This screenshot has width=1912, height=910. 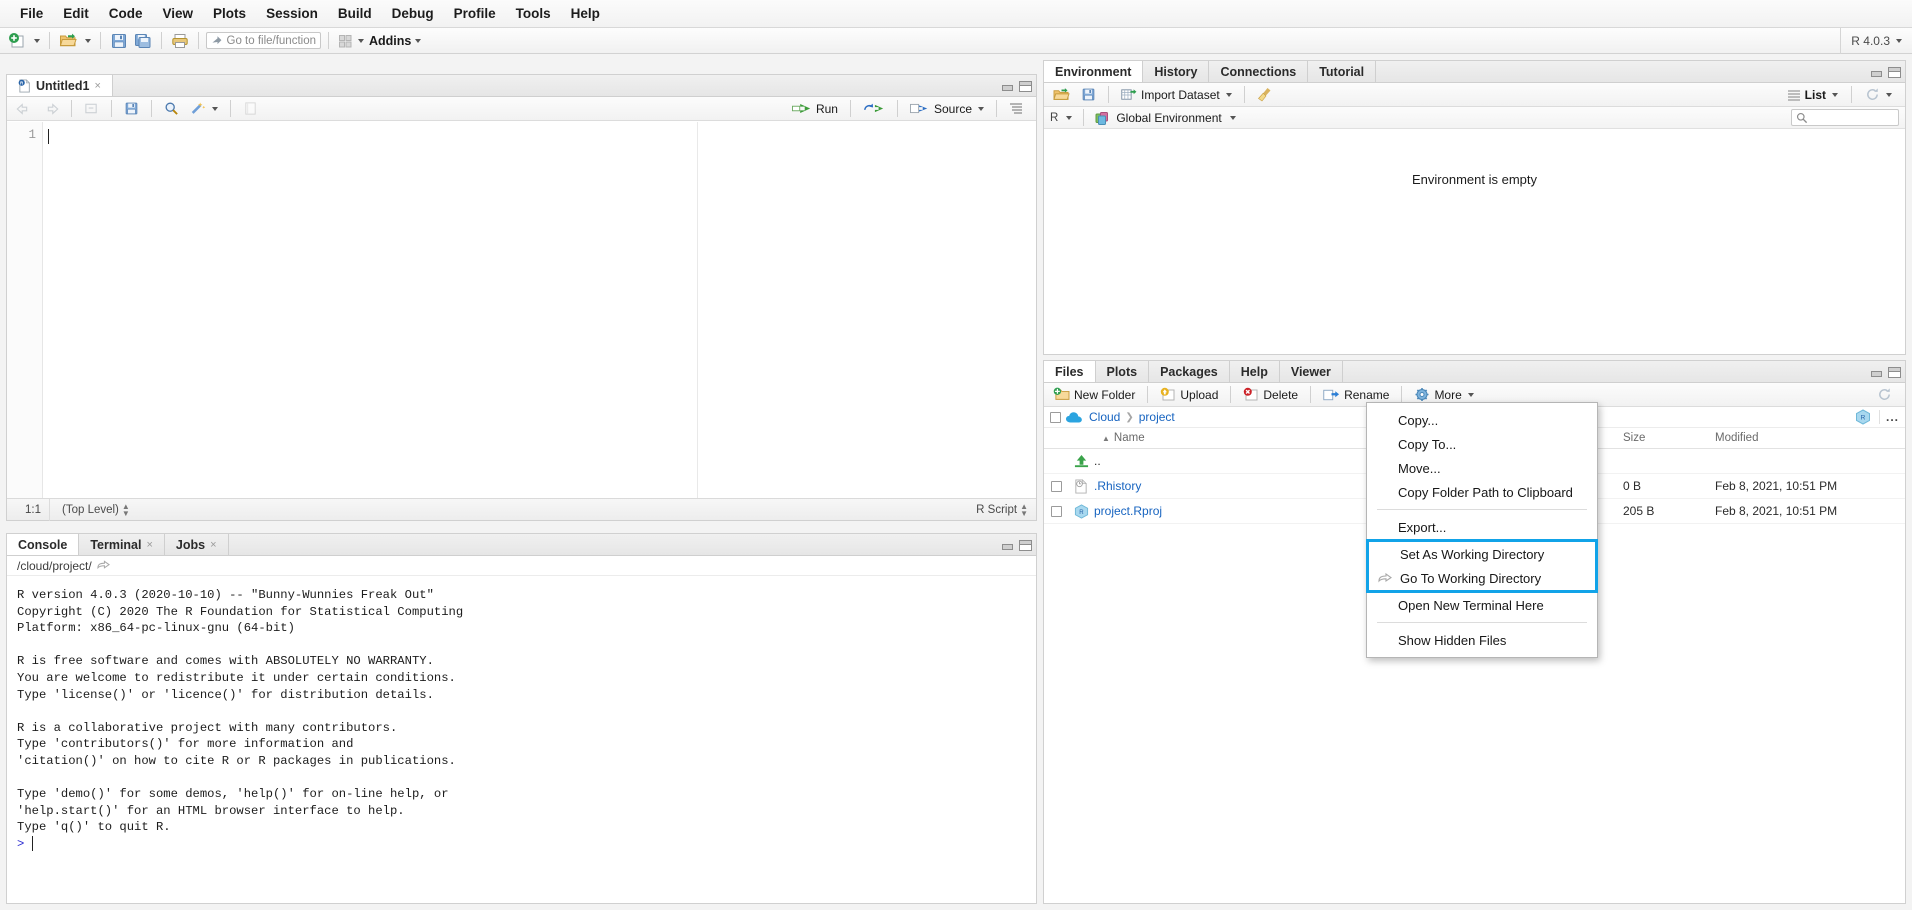 I want to click on scope-selector: (Top Level) ▲ ▼, so click(x=89, y=509).